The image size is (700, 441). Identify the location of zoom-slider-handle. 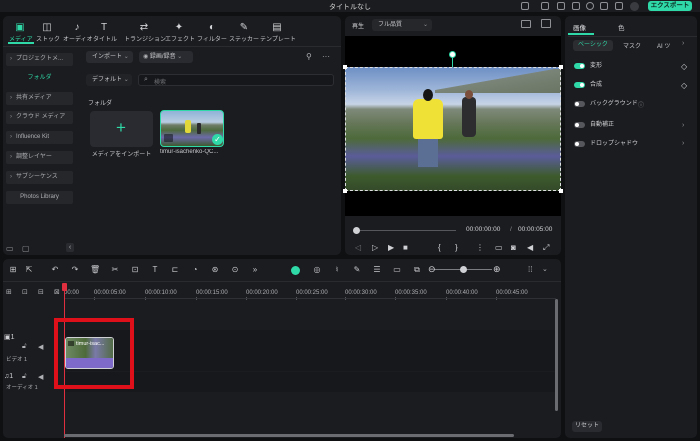
(463, 269).